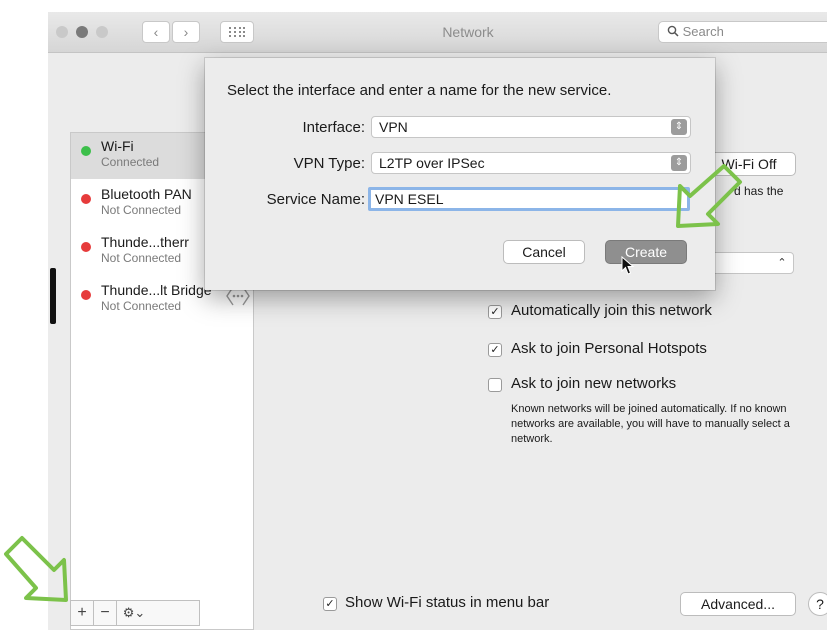 This screenshot has height=630, width=827. What do you see at coordinates (82, 32) in the screenshot?
I see `minimize-window-button` at bounding box center [82, 32].